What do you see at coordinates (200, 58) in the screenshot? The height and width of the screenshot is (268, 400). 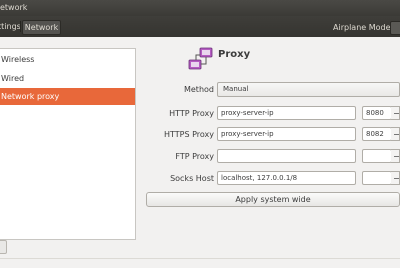 I see `proxy-network-icon` at bounding box center [200, 58].